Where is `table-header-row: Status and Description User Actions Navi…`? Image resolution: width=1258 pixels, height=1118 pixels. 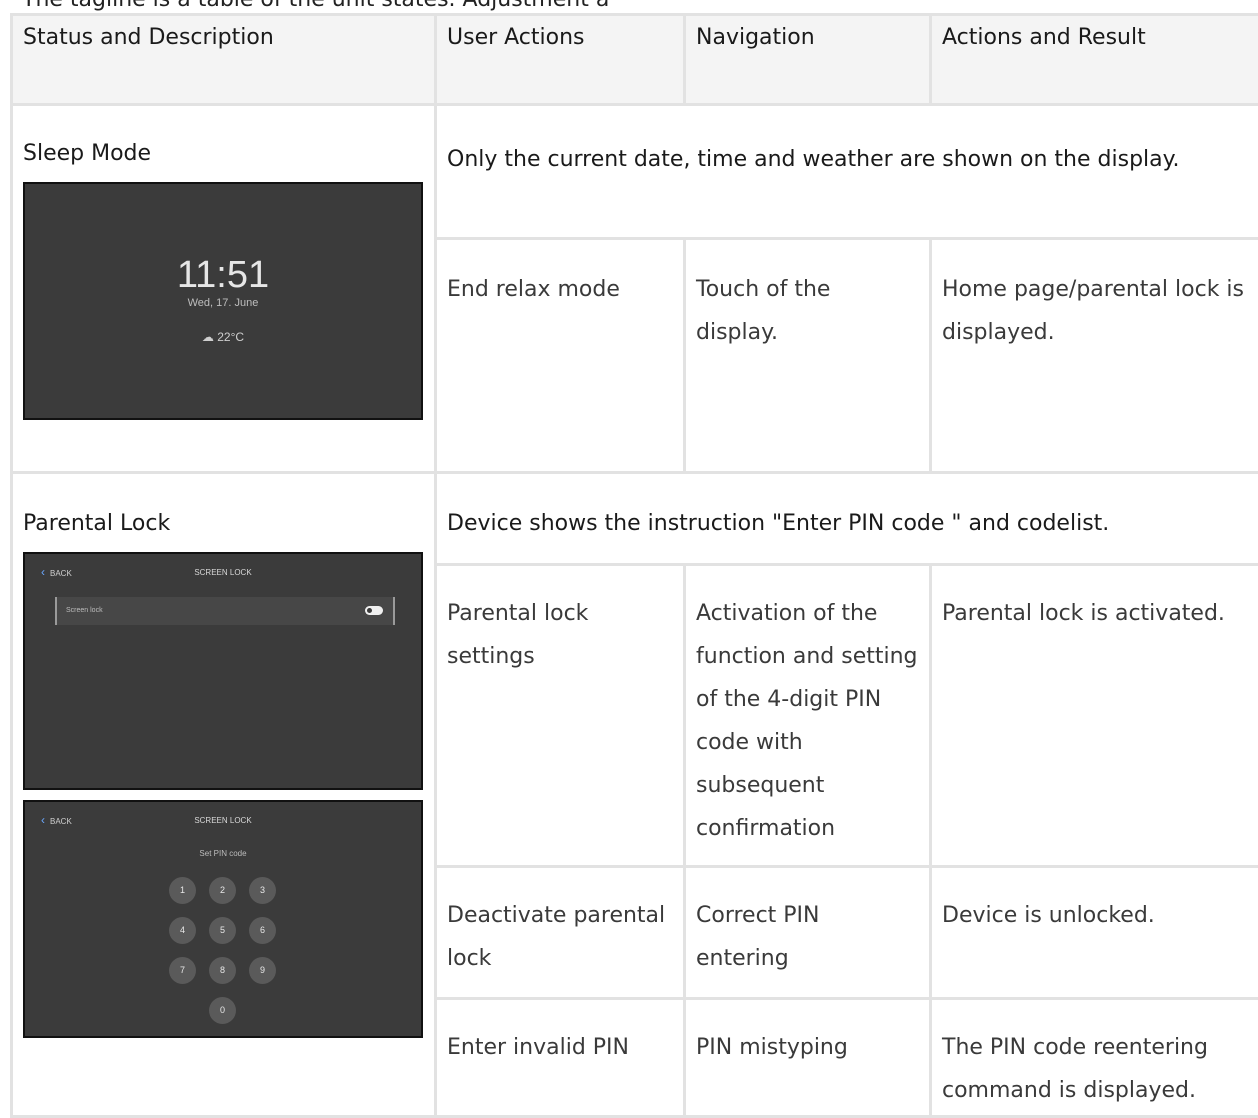
table-header-row: Status and Description User Actions Navi… is located at coordinates (635, 60).